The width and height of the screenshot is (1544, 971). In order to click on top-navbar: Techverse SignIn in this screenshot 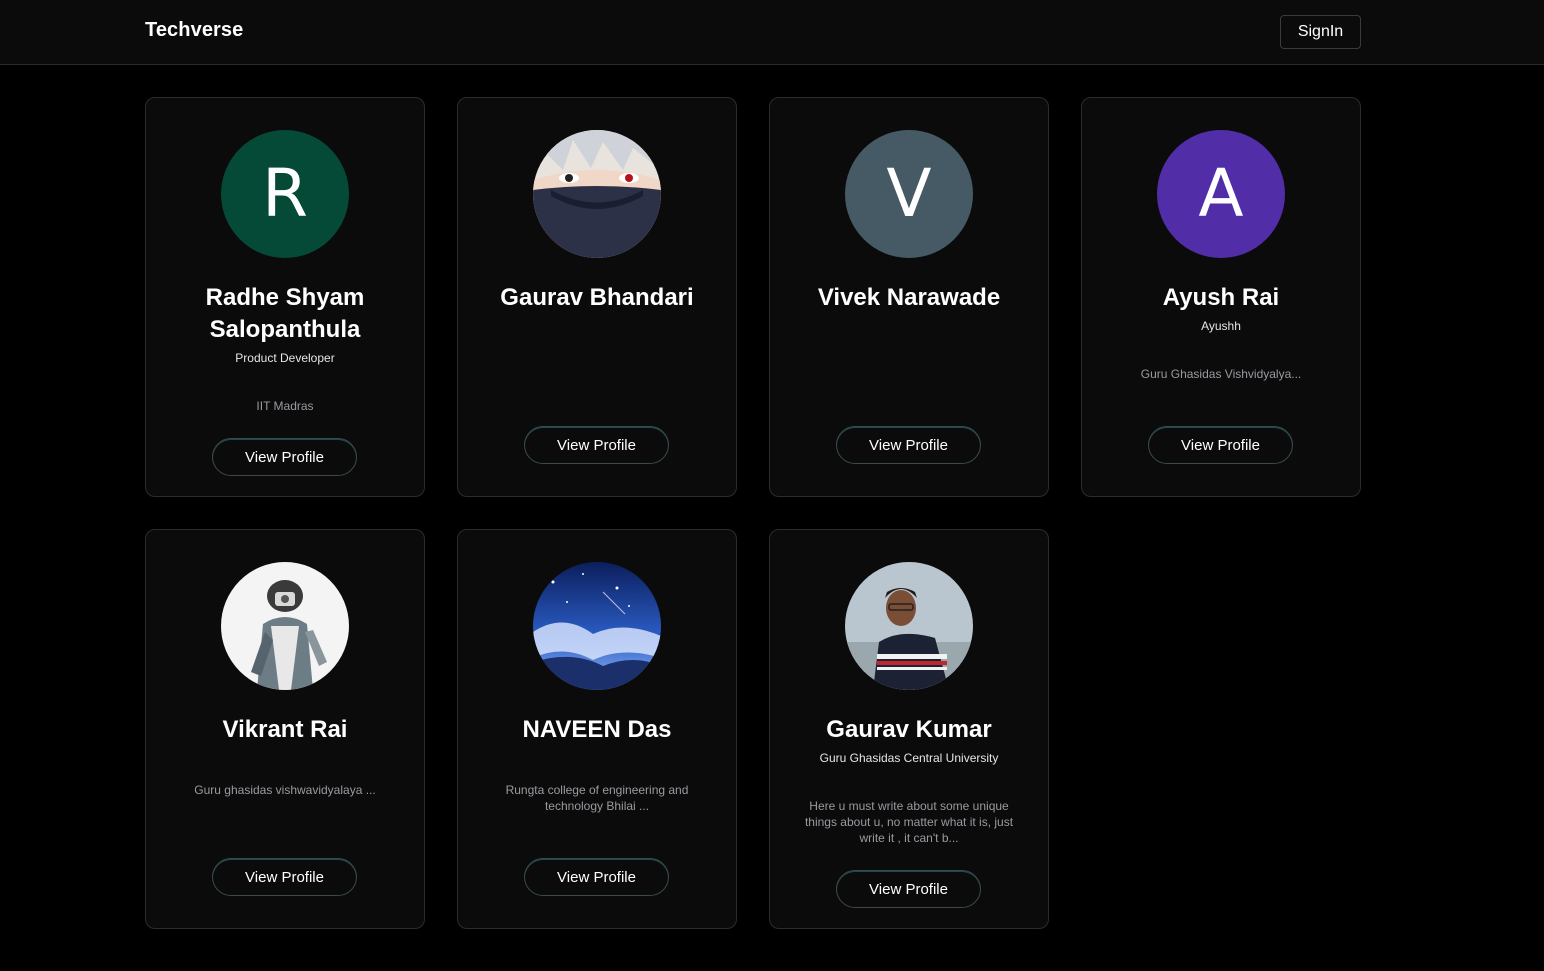, I will do `click(772, 32)`.